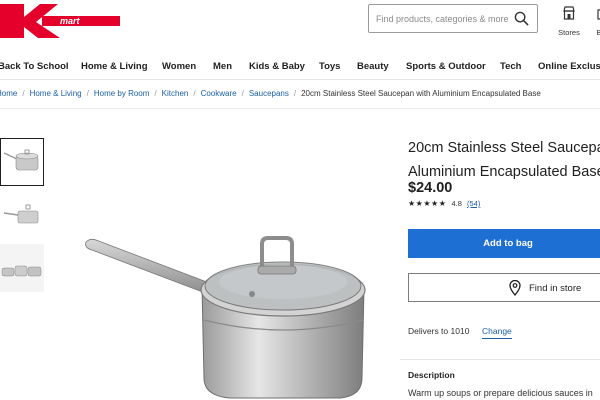 The height and width of the screenshot is (400, 600). What do you see at coordinates (446, 66) in the screenshot?
I see `nav-item-sports-outdoor: Sports & Outdoor` at bounding box center [446, 66].